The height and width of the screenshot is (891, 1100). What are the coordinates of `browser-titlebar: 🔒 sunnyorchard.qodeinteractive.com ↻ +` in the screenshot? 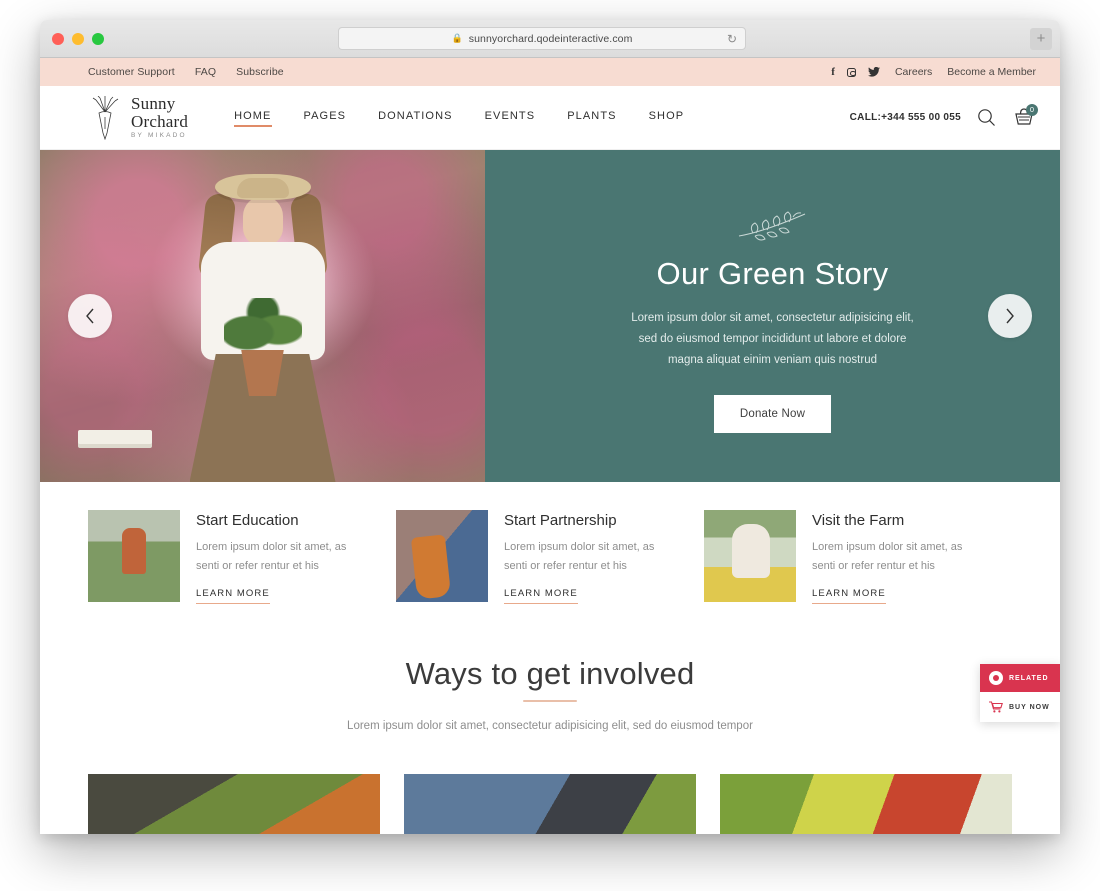 It's located at (550, 39).